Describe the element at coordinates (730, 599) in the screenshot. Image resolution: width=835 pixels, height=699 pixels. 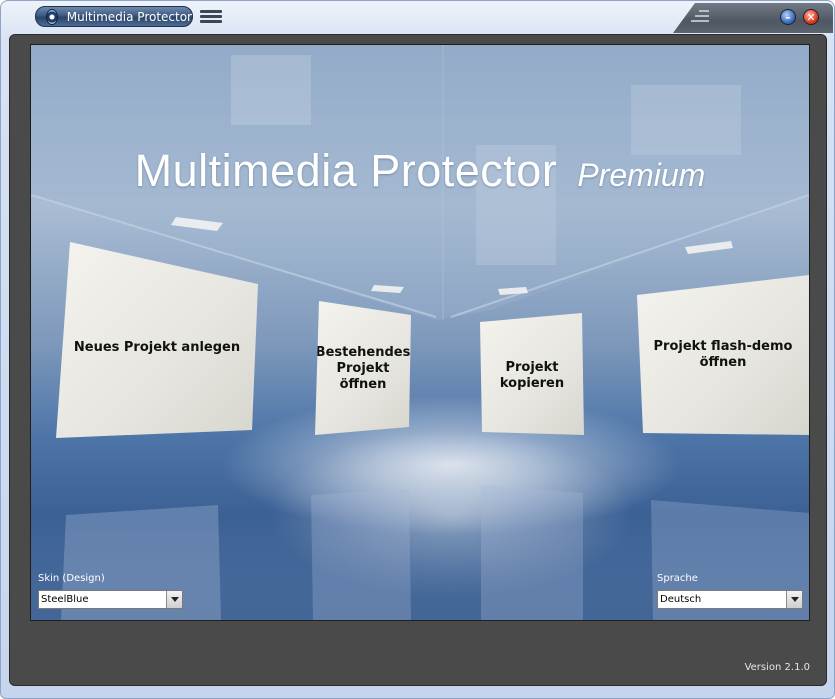
I see `language-select: Deutsch` at that location.